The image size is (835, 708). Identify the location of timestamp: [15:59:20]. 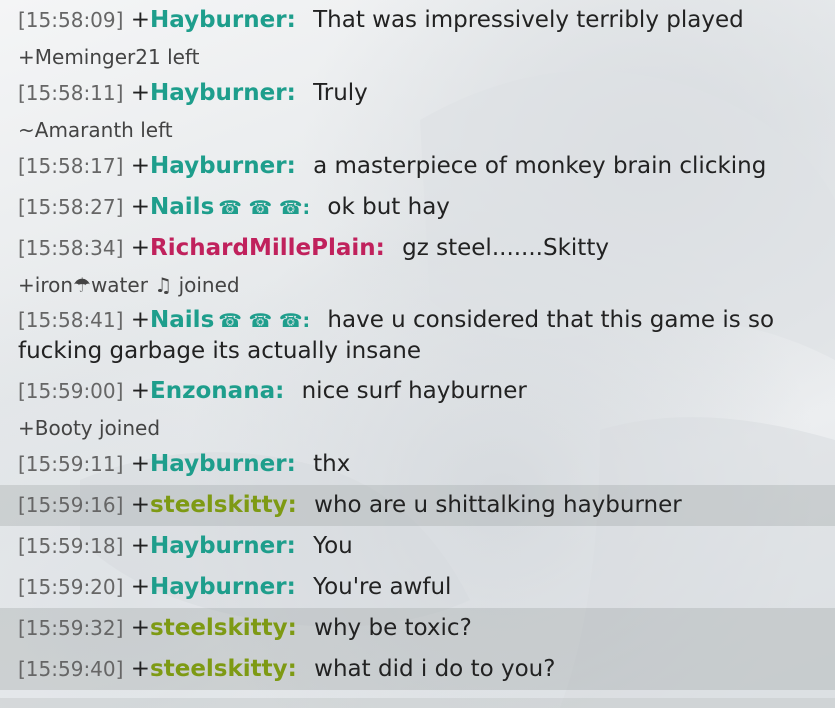
(71, 587).